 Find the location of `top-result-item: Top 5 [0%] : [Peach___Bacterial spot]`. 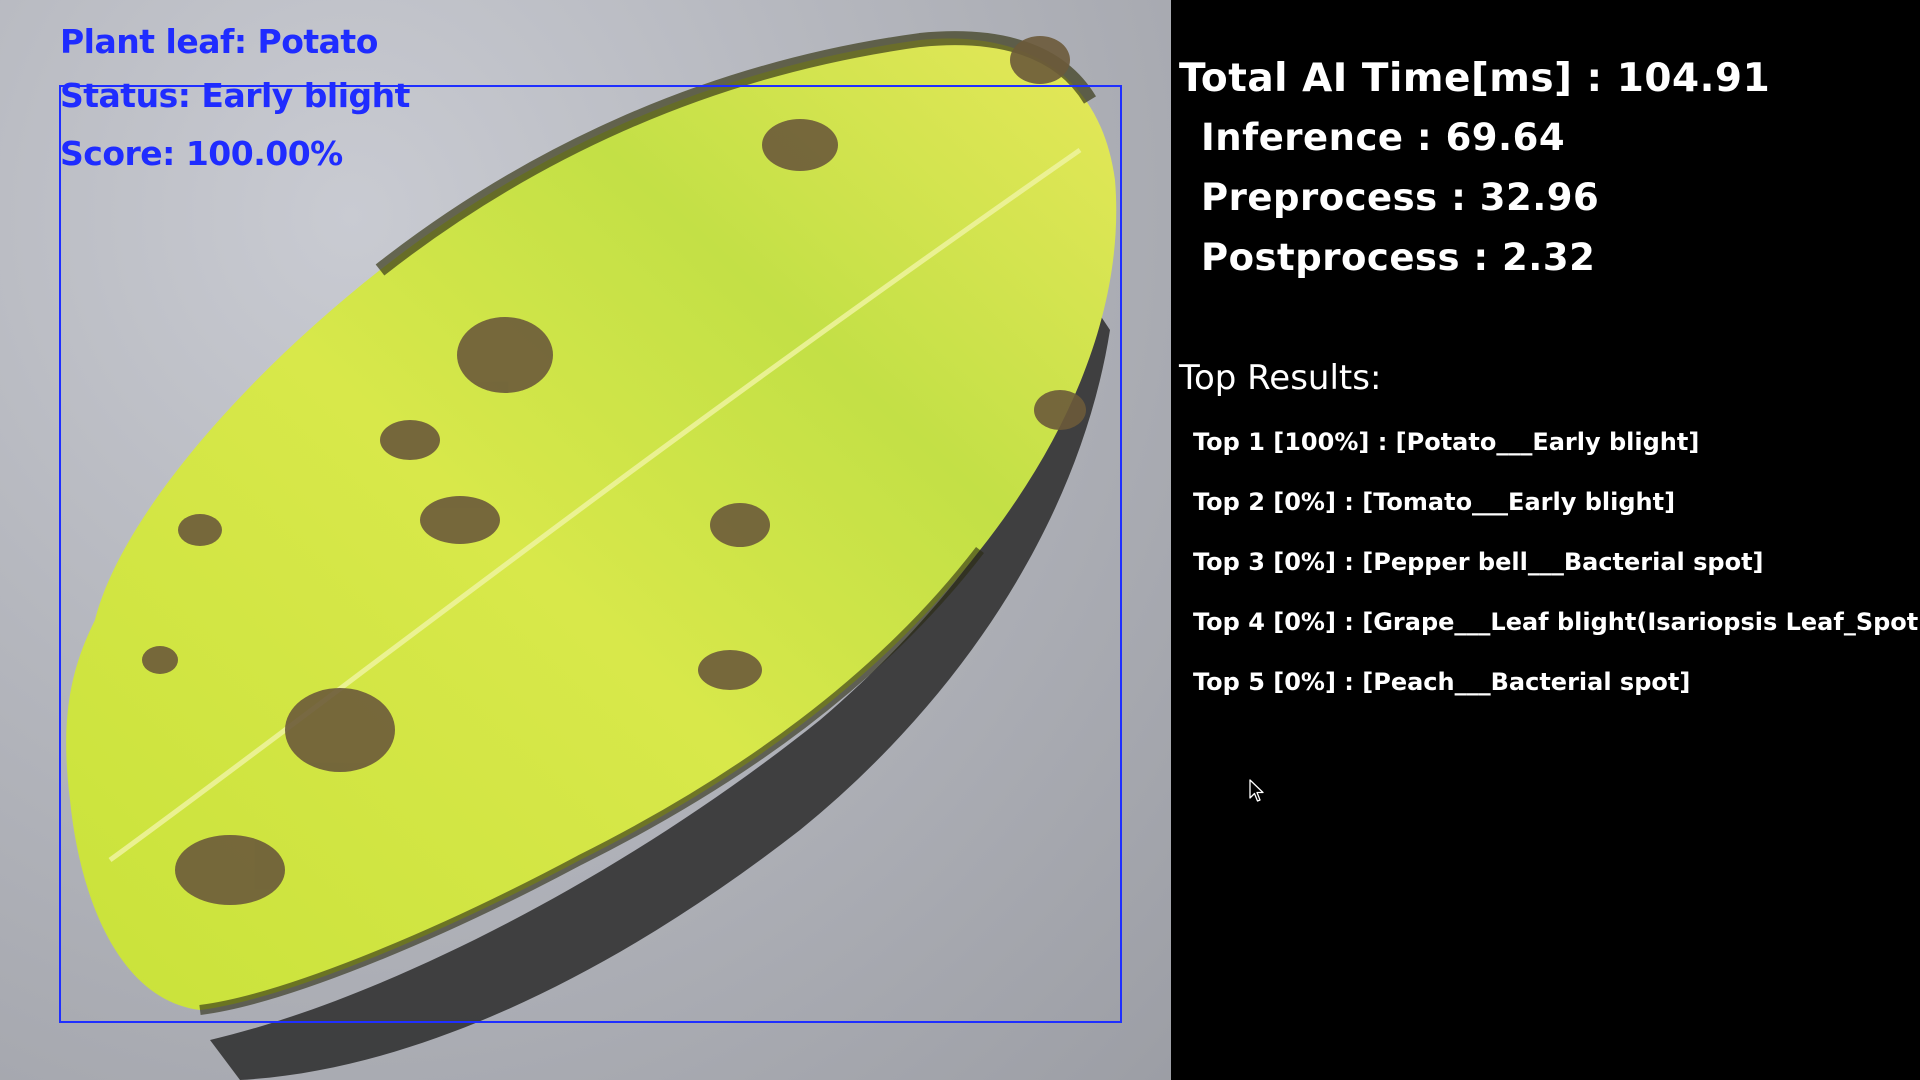

top-result-item: Top 5 [0%] : [Peach___Bacterial spot] is located at coordinates (1442, 682).